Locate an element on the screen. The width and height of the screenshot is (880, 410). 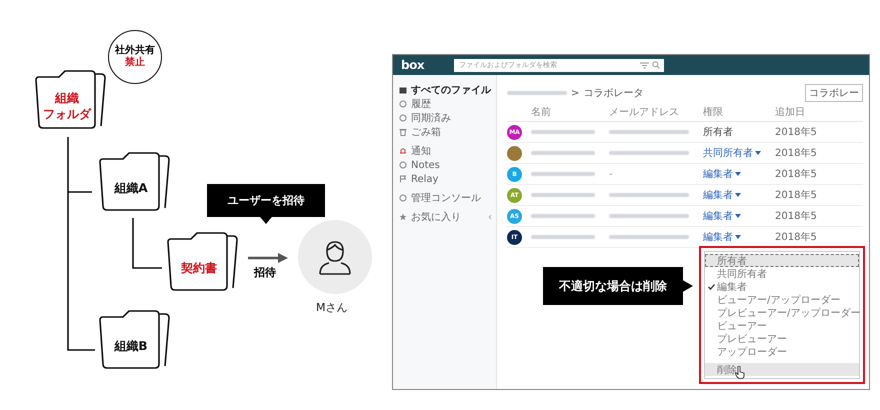
menu-item: アップローダー is located at coordinates (782, 351).